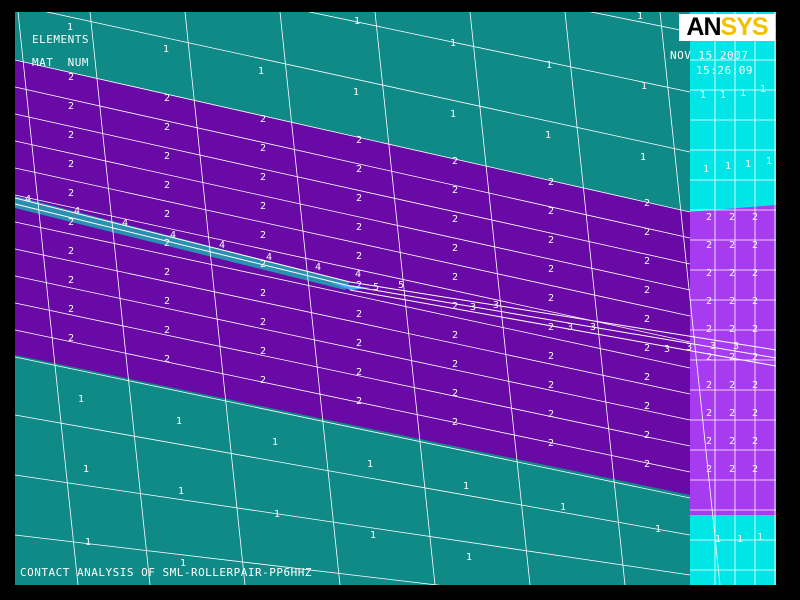  I want to click on logo-part-an: AN, so click(703, 27).